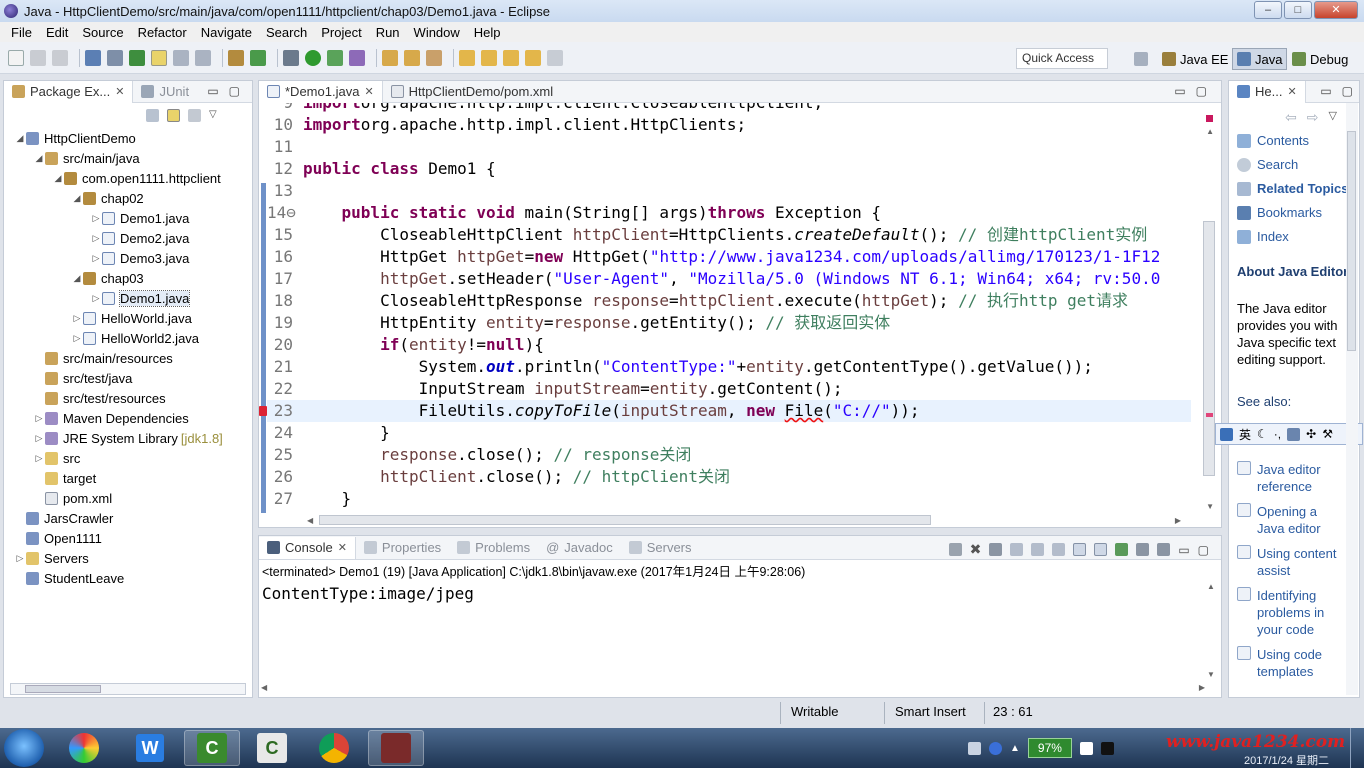 This screenshot has height=768, width=1364. I want to click on new-package-icon, so click(390, 57).